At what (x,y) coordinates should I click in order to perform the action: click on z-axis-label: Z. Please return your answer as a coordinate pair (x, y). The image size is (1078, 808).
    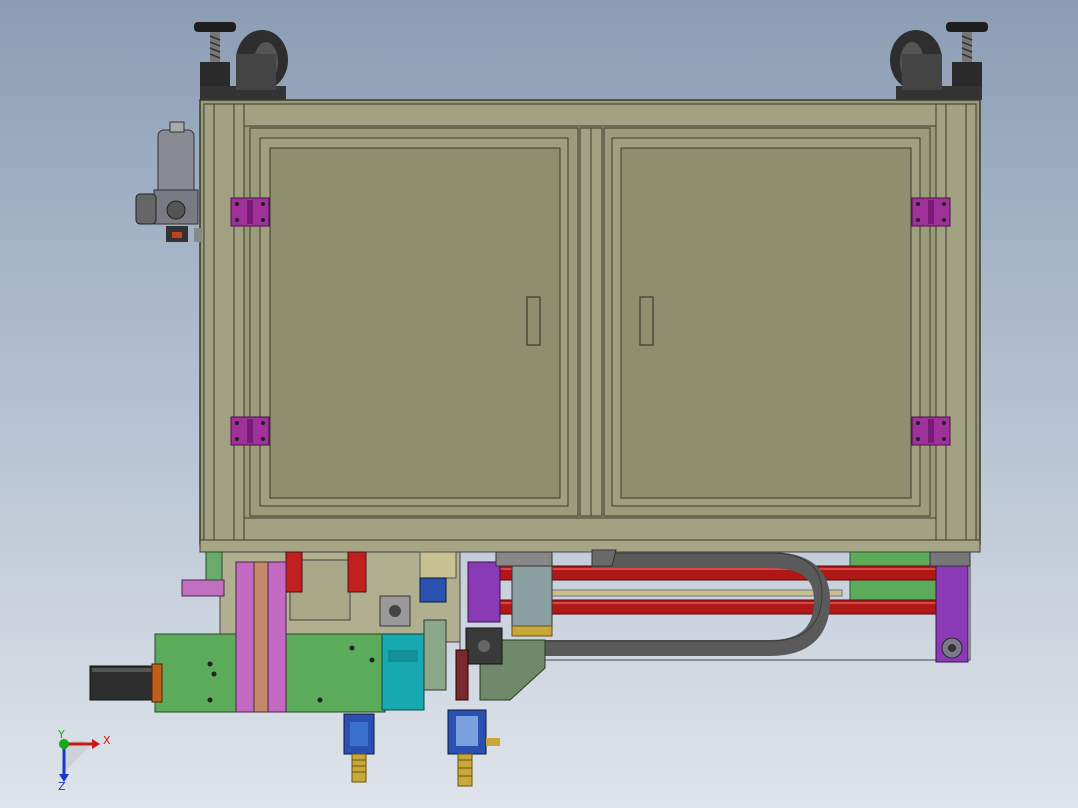
    Looking at the image, I should click on (62, 786).